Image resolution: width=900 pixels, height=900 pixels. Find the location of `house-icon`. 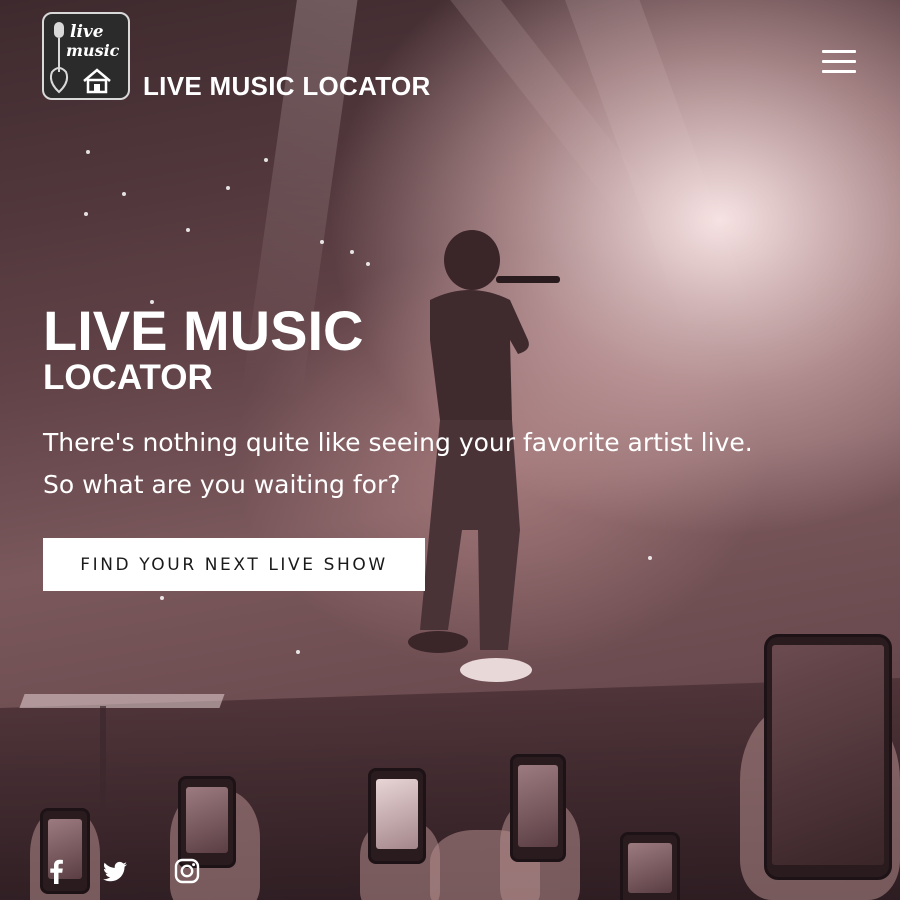

house-icon is located at coordinates (97, 81).